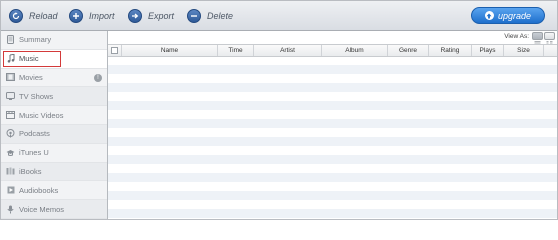 Image resolution: width=558 pixels, height=240 pixels. What do you see at coordinates (10, 96) in the screenshot?
I see `tv-icon` at bounding box center [10, 96].